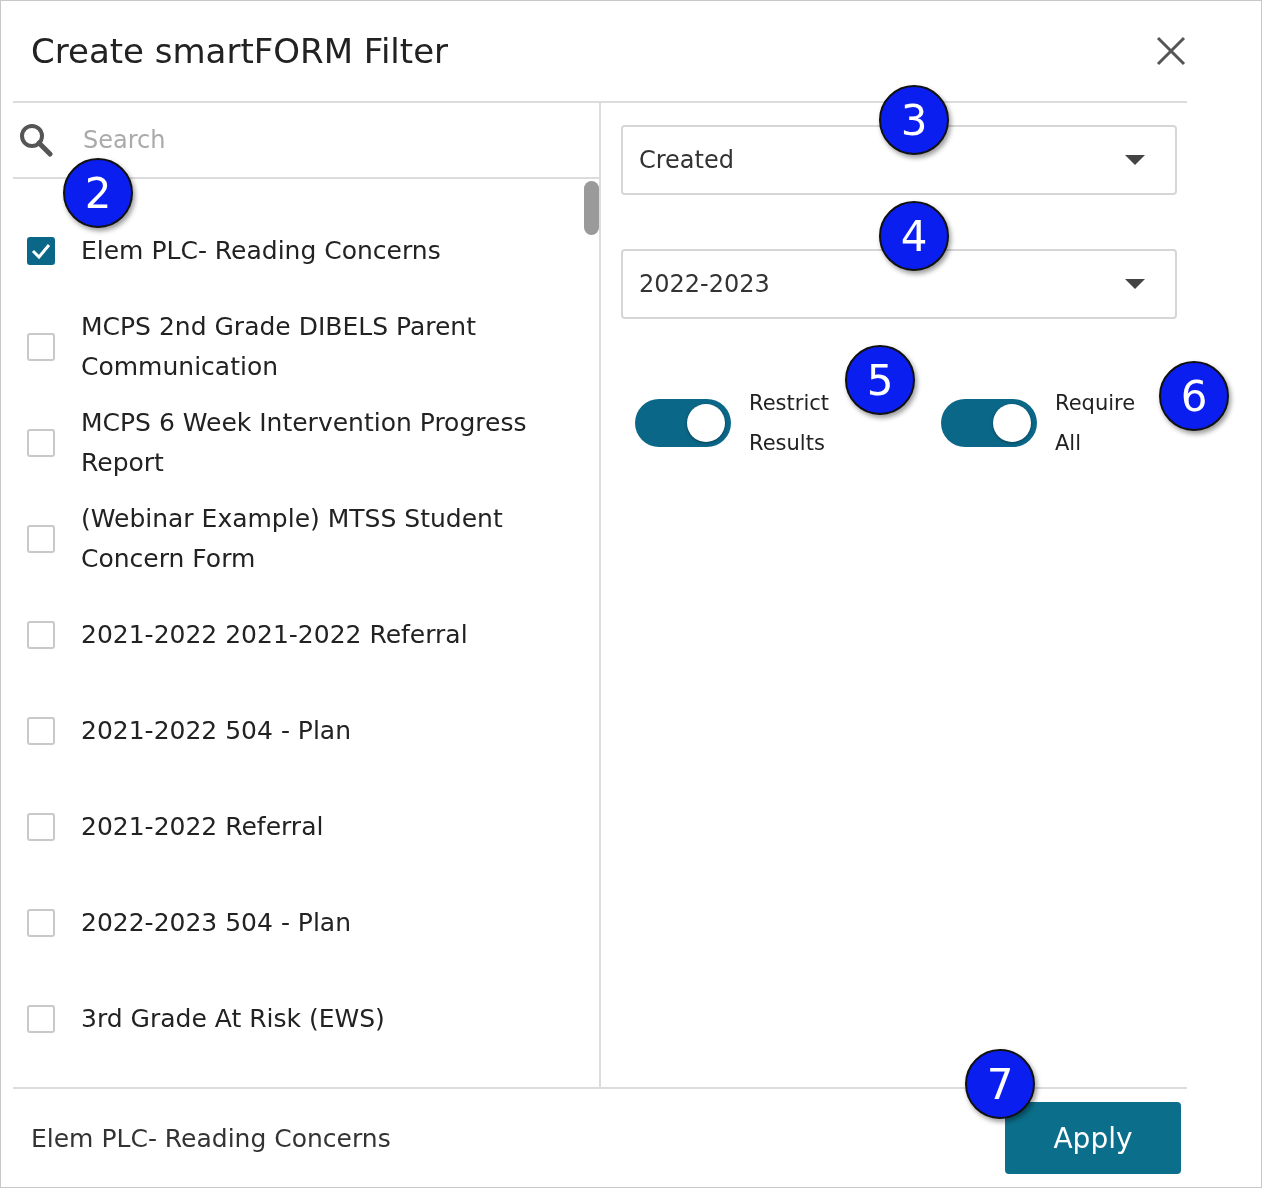  I want to click on callout-badge: 7, so click(1000, 1084).